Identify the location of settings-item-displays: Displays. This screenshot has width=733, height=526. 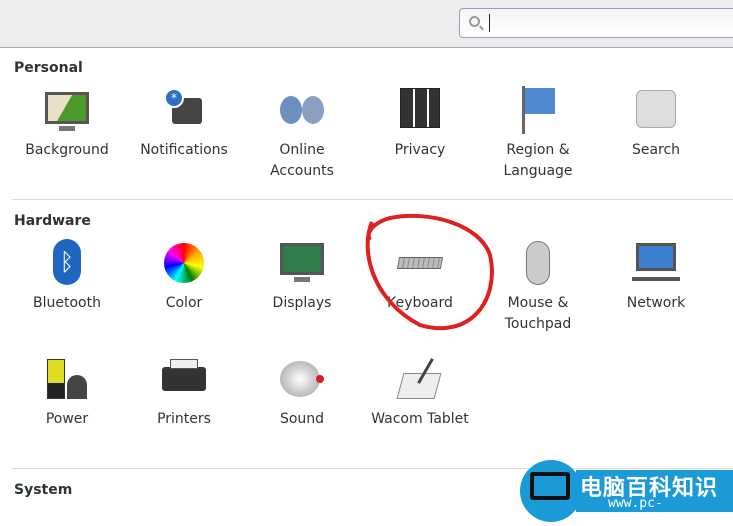
(302, 276).